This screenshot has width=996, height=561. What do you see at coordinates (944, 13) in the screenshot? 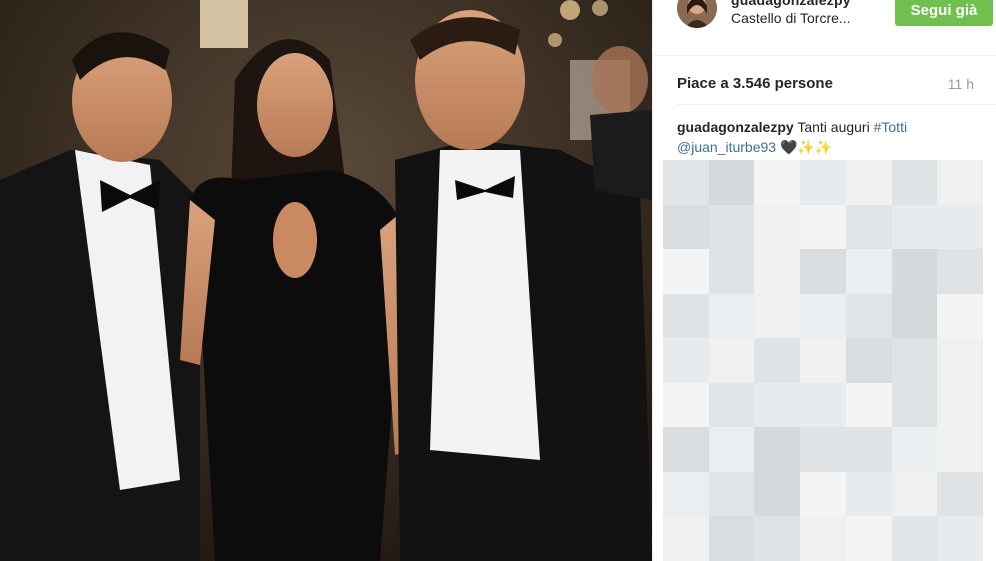
I see `follow-button: Segui già` at bounding box center [944, 13].